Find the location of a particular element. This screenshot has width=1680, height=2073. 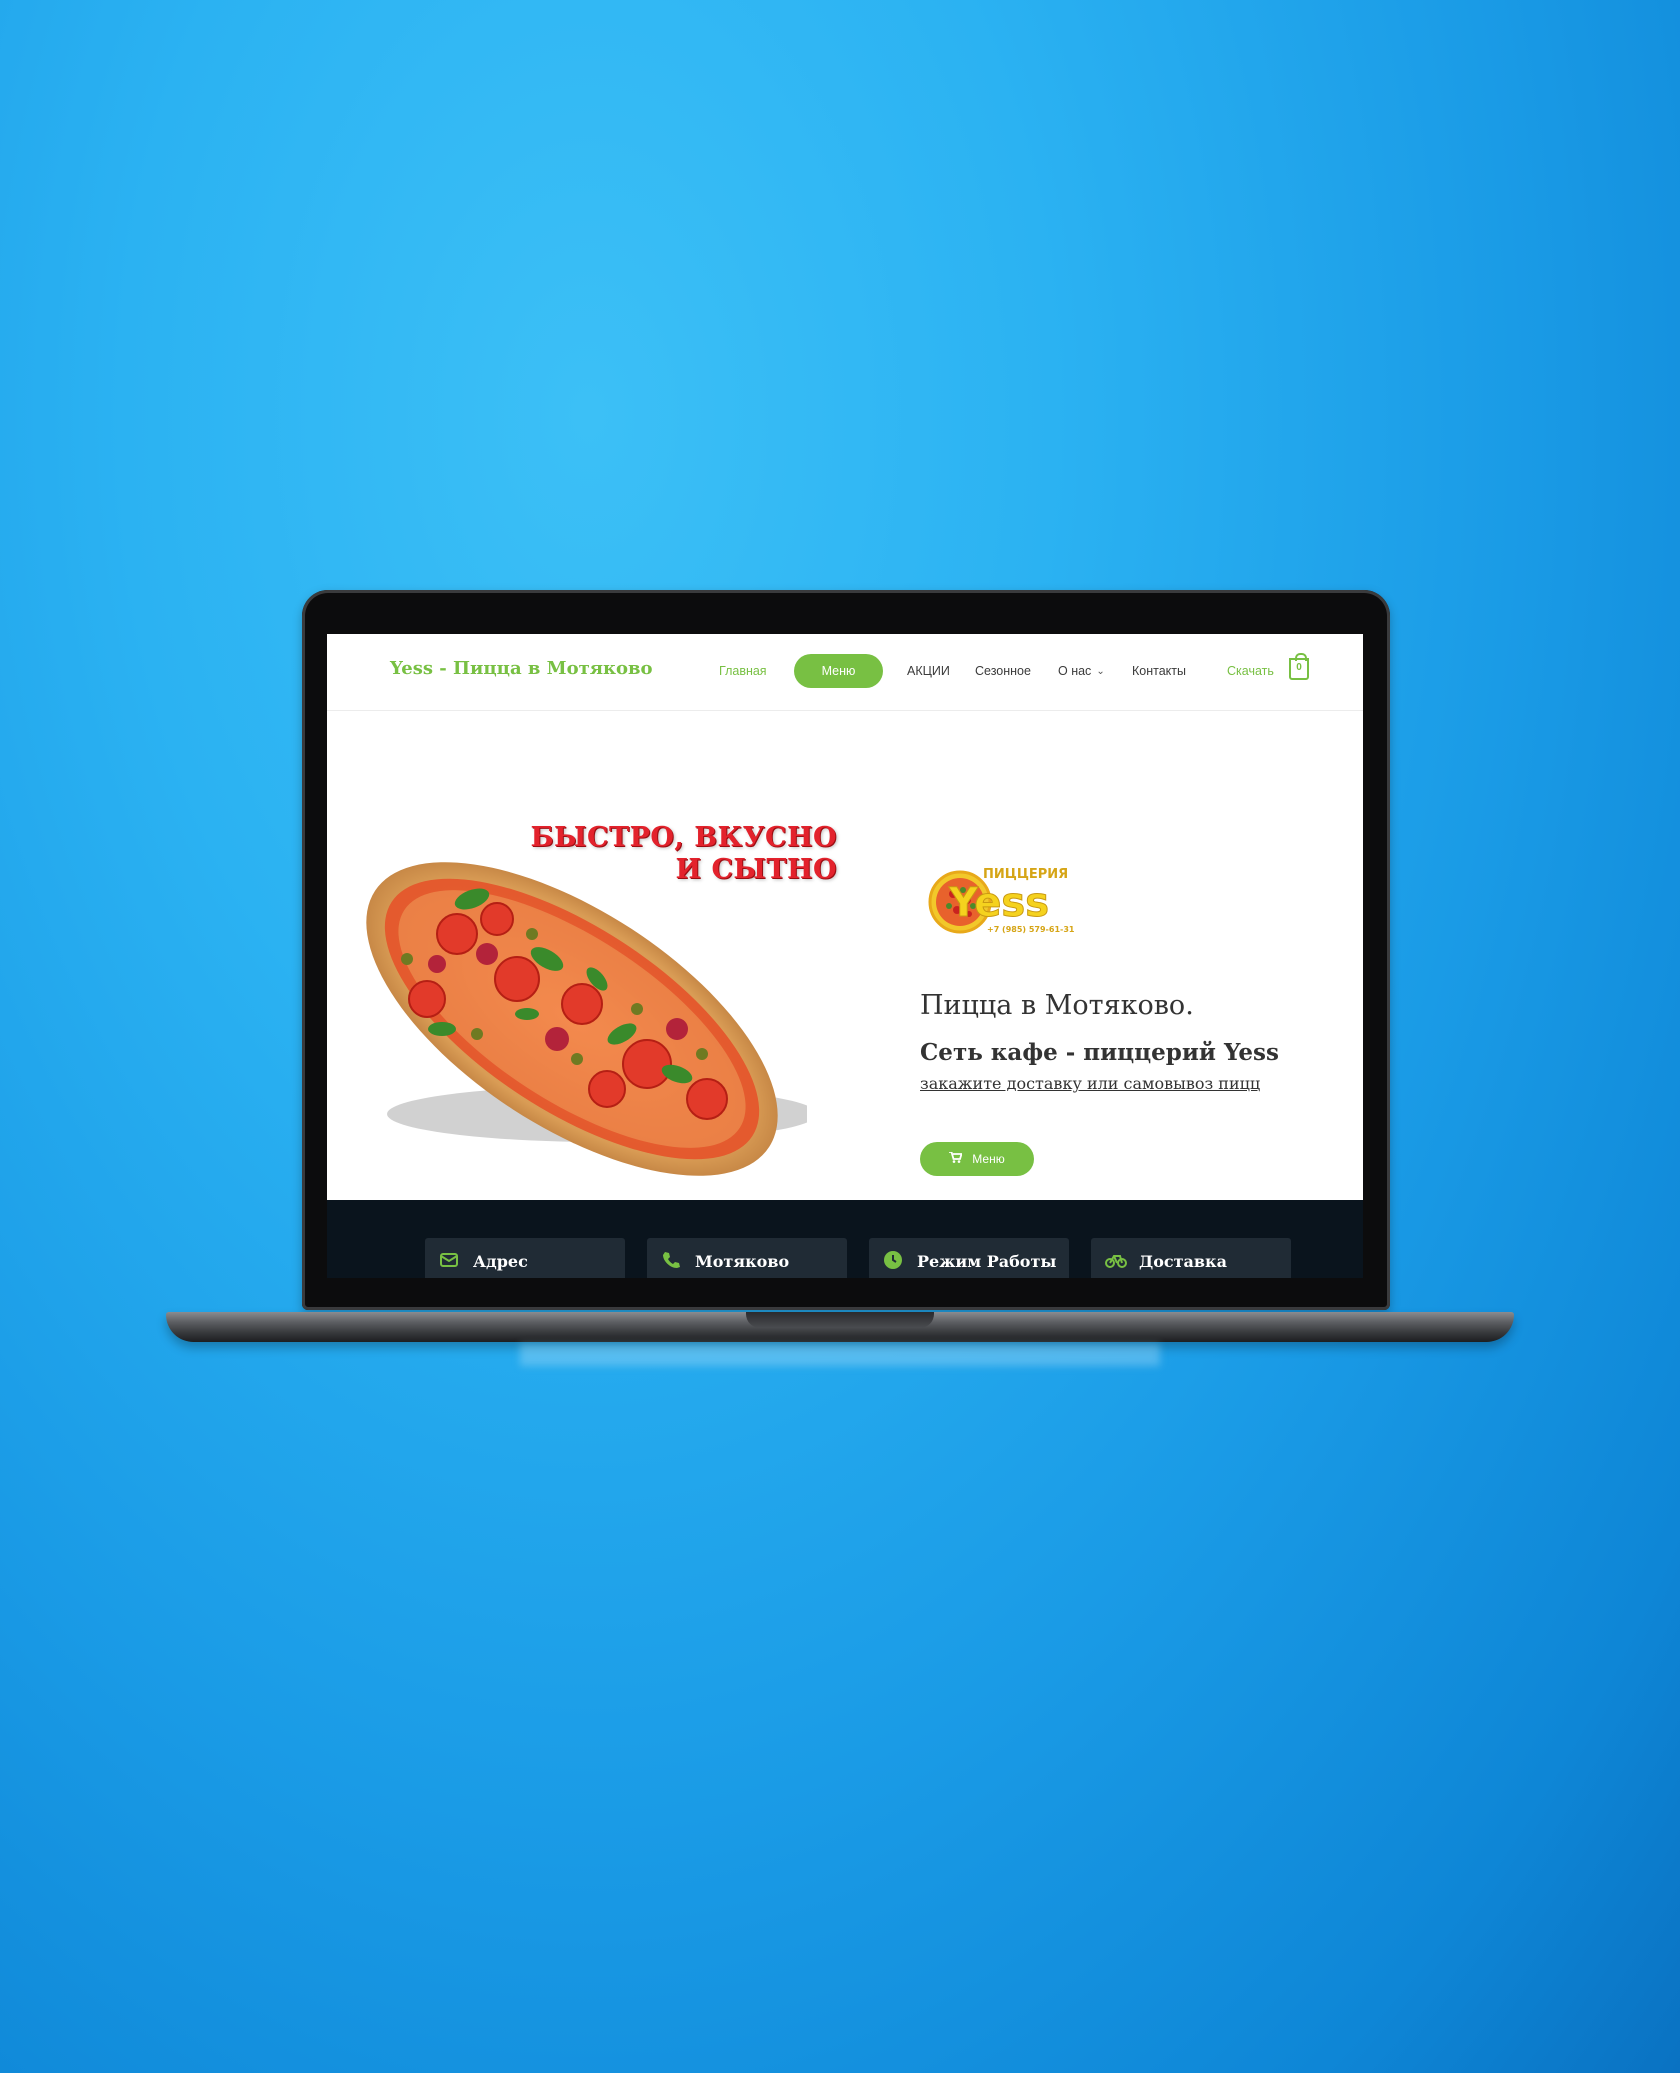

hero-order-link: закажите доставку или самовывоз пицц is located at coordinates (1090, 1083).